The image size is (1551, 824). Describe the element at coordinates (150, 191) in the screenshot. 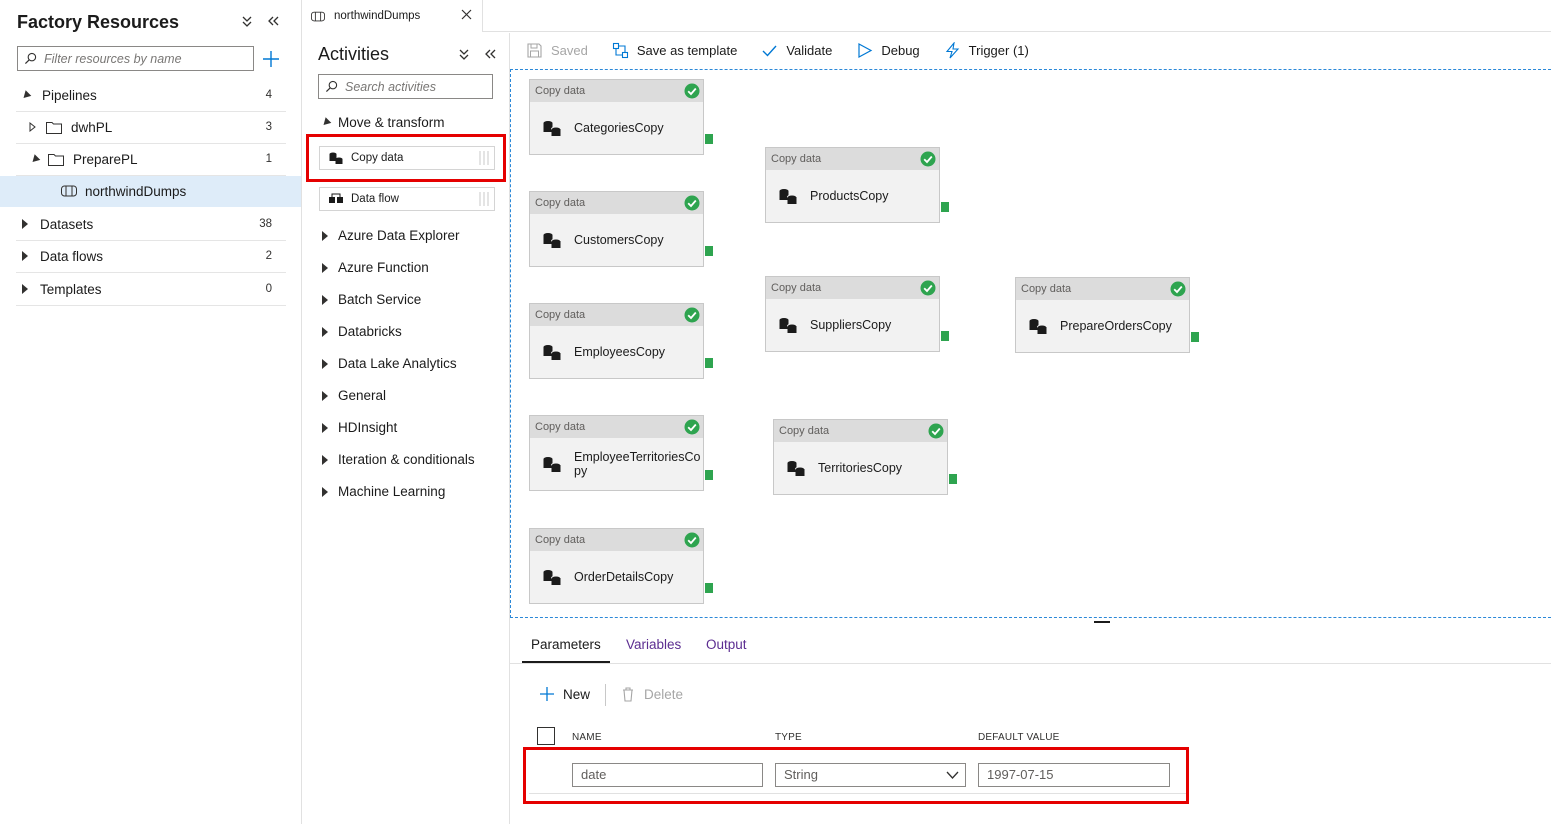

I see `tree-northwinddumps-selected: northwindDumps` at that location.